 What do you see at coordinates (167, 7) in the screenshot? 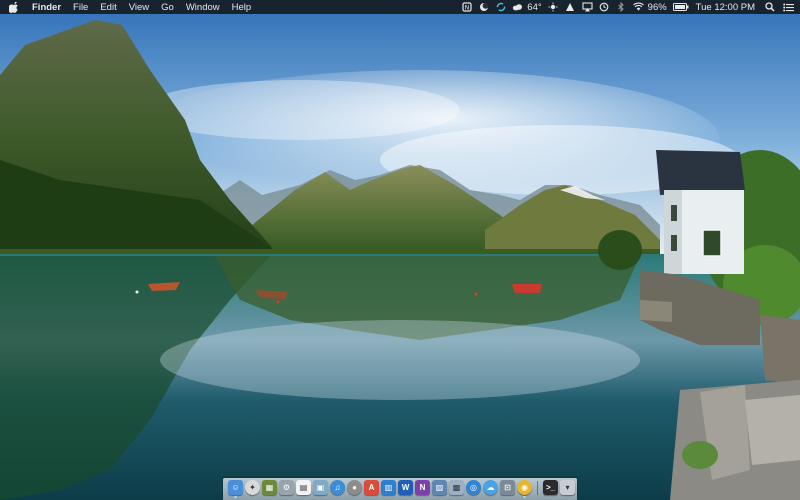
I see `menu-go: Go` at bounding box center [167, 7].